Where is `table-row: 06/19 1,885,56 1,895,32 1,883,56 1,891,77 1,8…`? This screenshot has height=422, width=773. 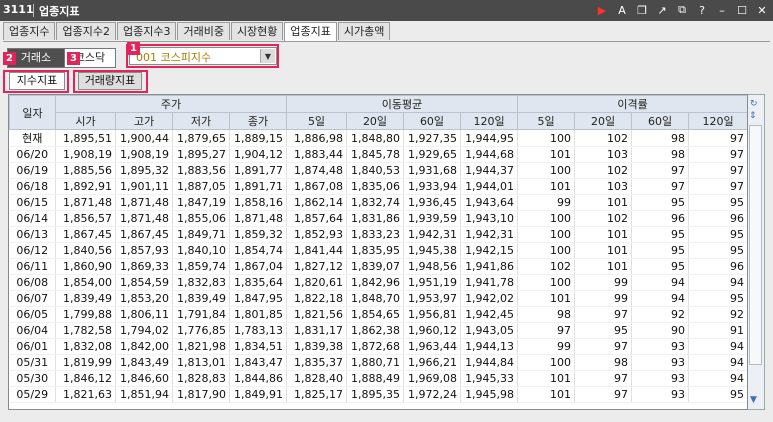
table-row: 06/19 1,885,56 1,895,32 1,883,56 1,891,77 1,8… is located at coordinates (378, 170).